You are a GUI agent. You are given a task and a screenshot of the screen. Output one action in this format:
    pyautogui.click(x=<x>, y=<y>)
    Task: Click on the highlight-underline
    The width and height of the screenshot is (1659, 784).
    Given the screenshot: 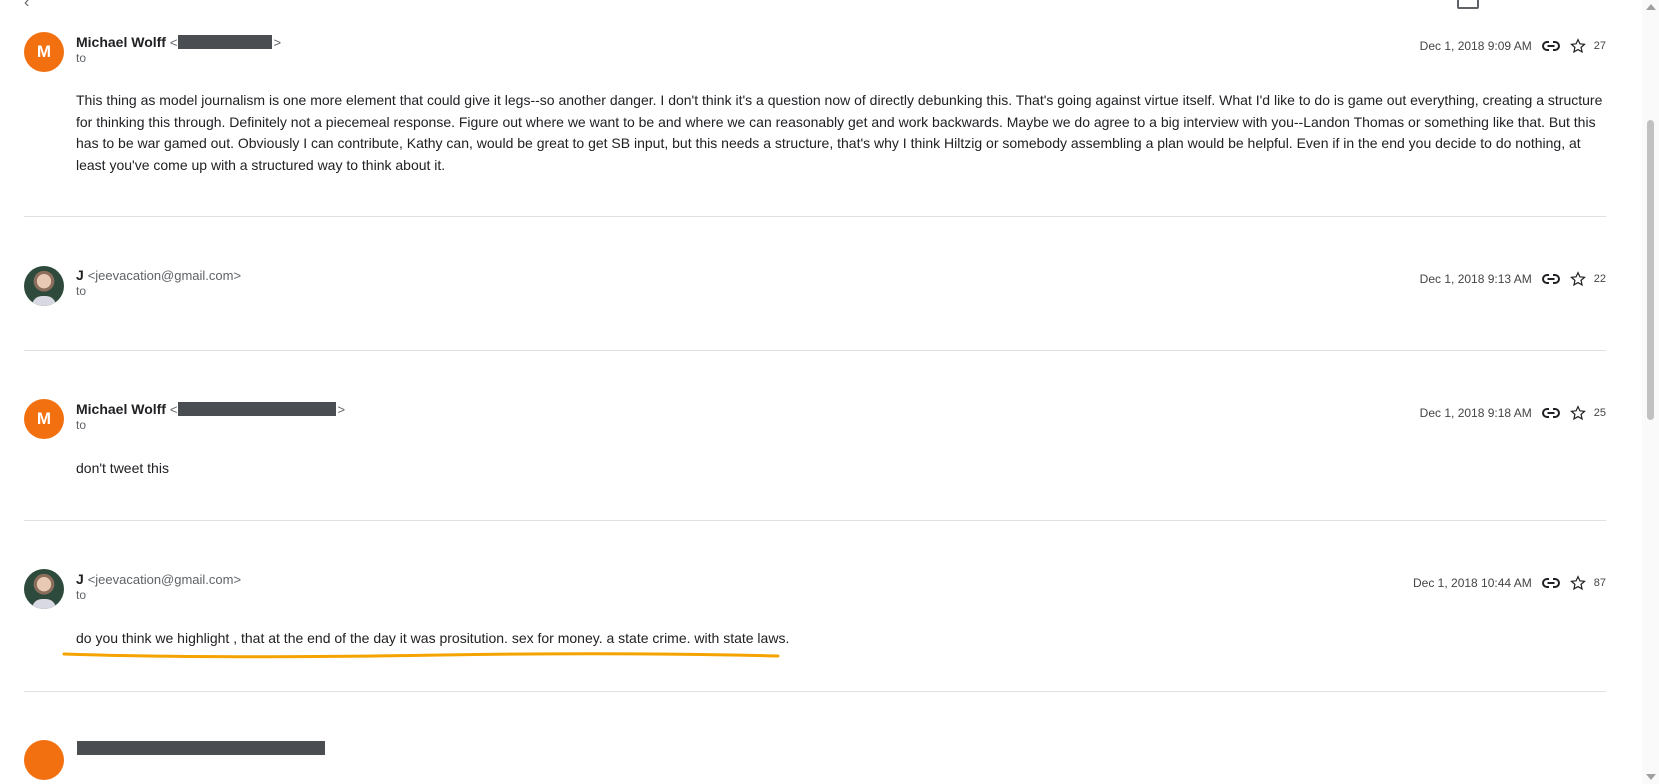 What is the action you would take?
    pyautogui.click(x=421, y=655)
    